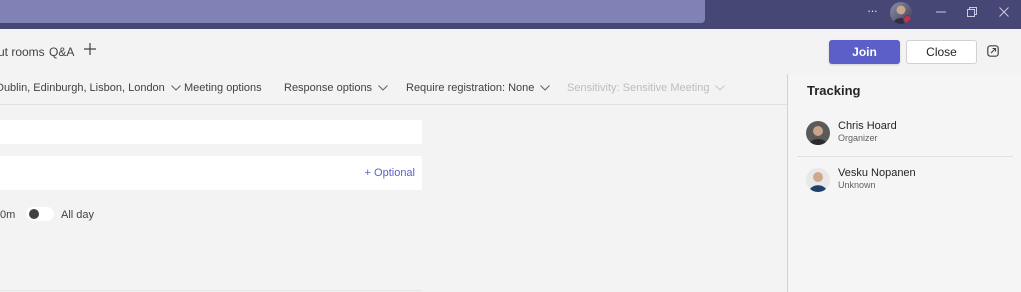  I want to click on popout-icon, so click(993, 51).